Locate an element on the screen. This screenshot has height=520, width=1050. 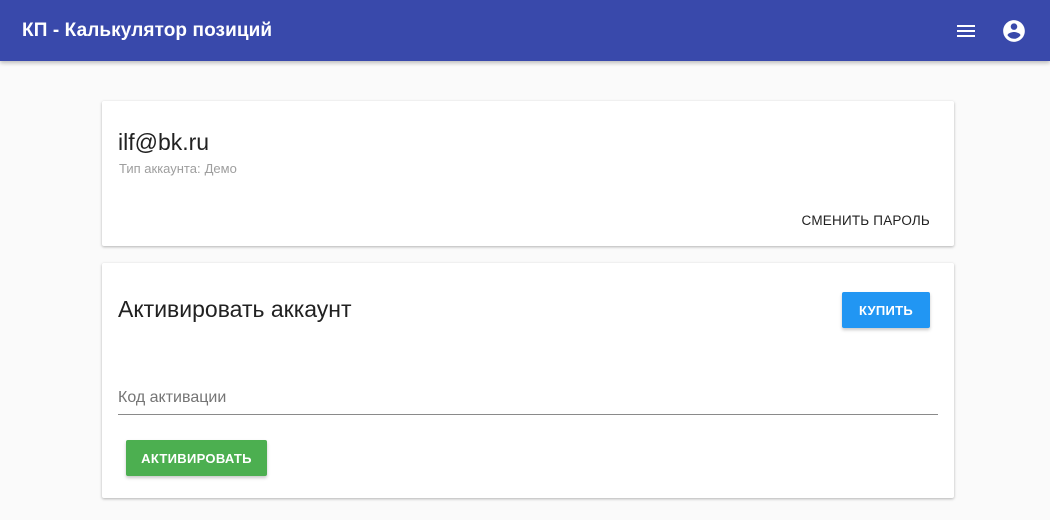
menu-icon is located at coordinates (966, 30).